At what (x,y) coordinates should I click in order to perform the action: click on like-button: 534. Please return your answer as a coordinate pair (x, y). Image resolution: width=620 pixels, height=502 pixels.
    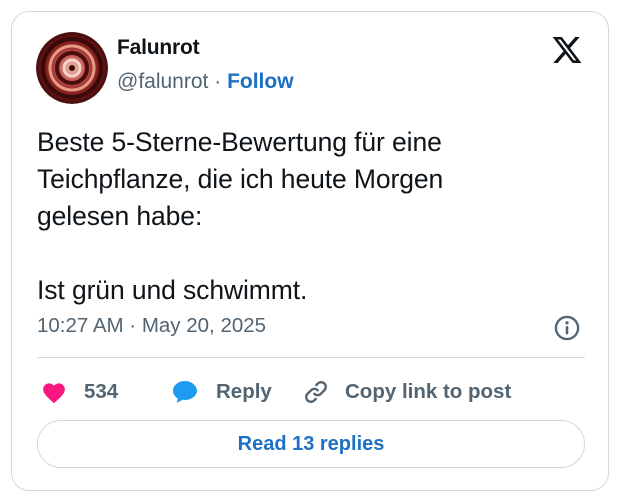
    Looking at the image, I should click on (79, 392).